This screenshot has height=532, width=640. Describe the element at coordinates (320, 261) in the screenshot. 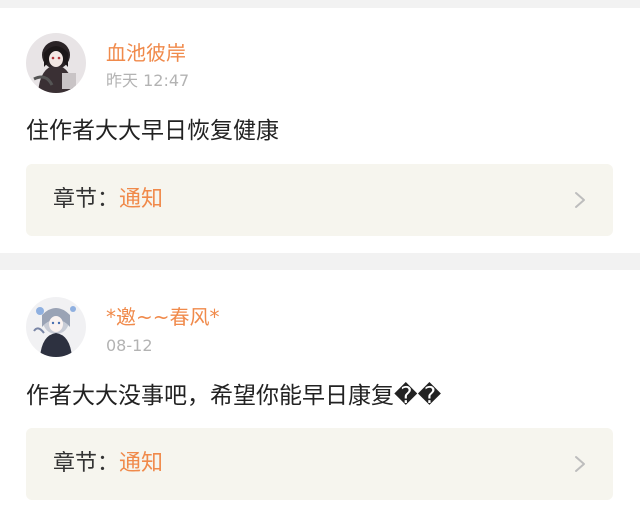

I see `card-divider` at that location.